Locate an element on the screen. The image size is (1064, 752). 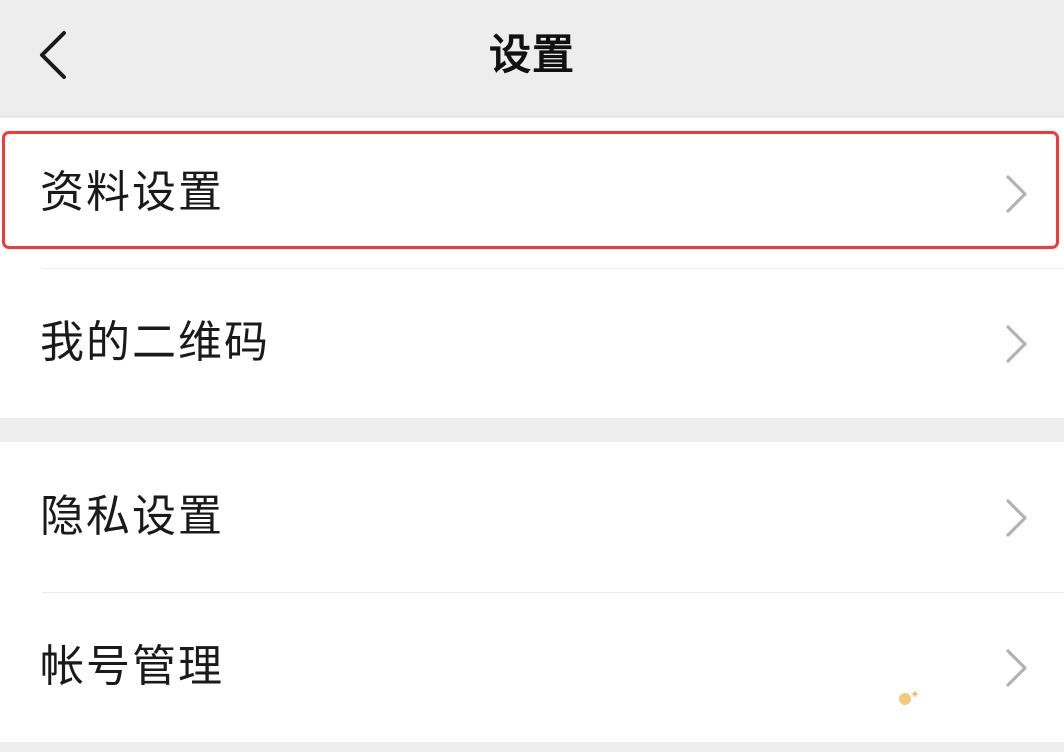
settings-item-label: 帐号管理 is located at coordinates (132, 666).